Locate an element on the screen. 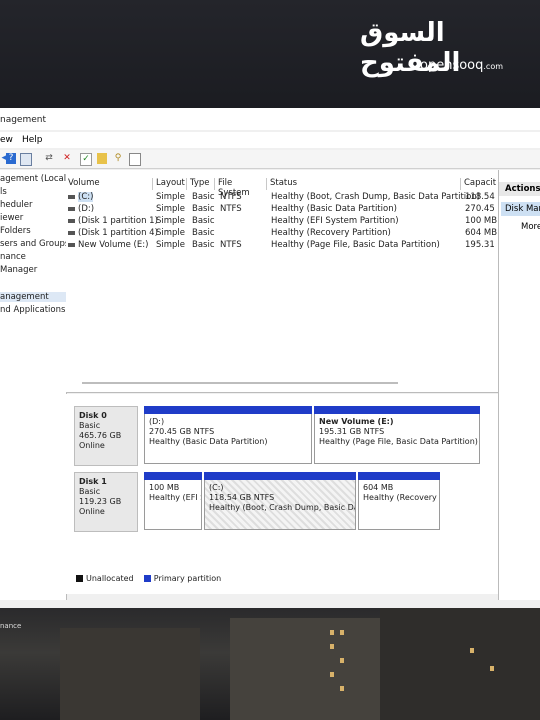  legend: Unallocated Primary partition is located at coordinates (148, 578).